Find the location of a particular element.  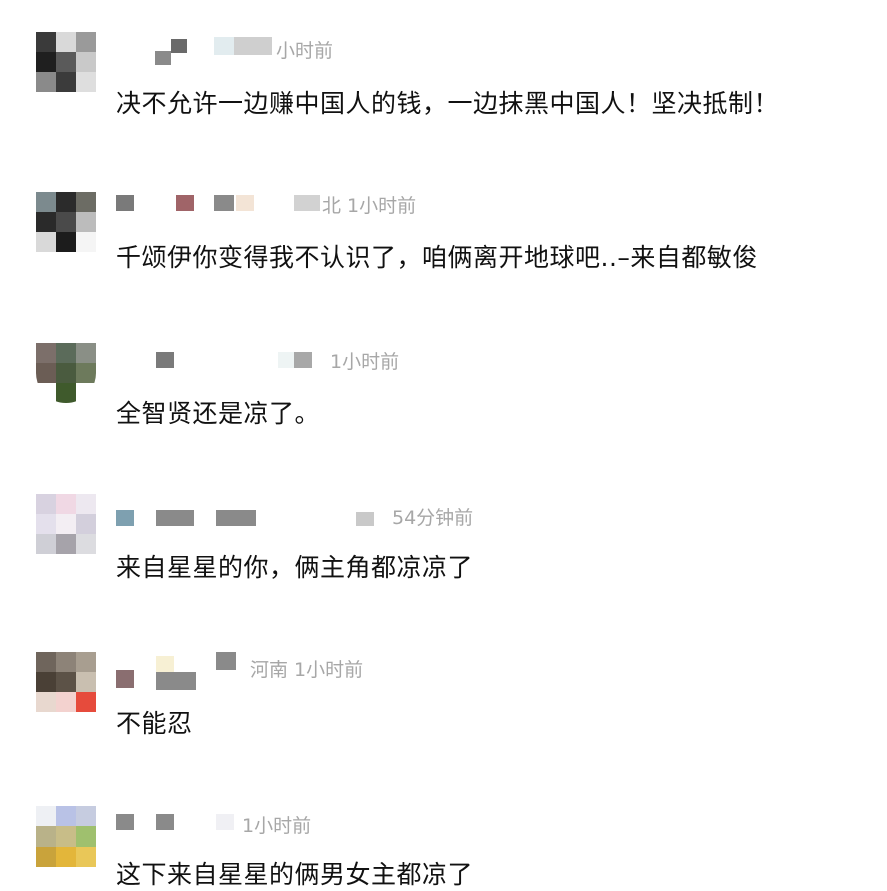

comment-time: 小时前 is located at coordinates (305, 50).